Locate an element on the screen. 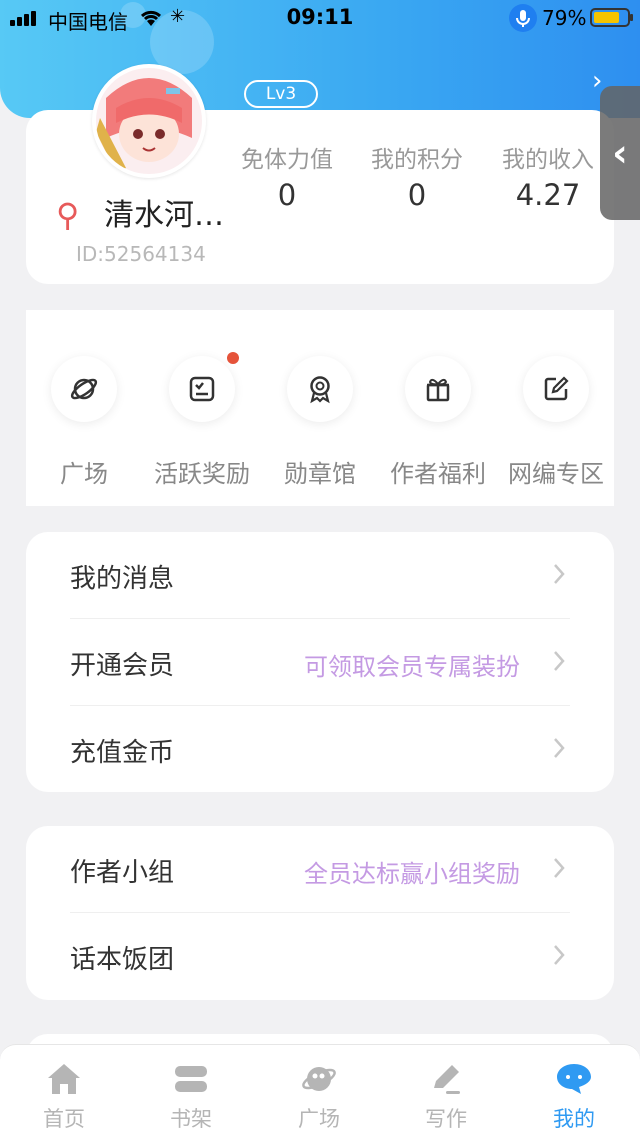  user-id: ID:52564134 is located at coordinates (141, 254).